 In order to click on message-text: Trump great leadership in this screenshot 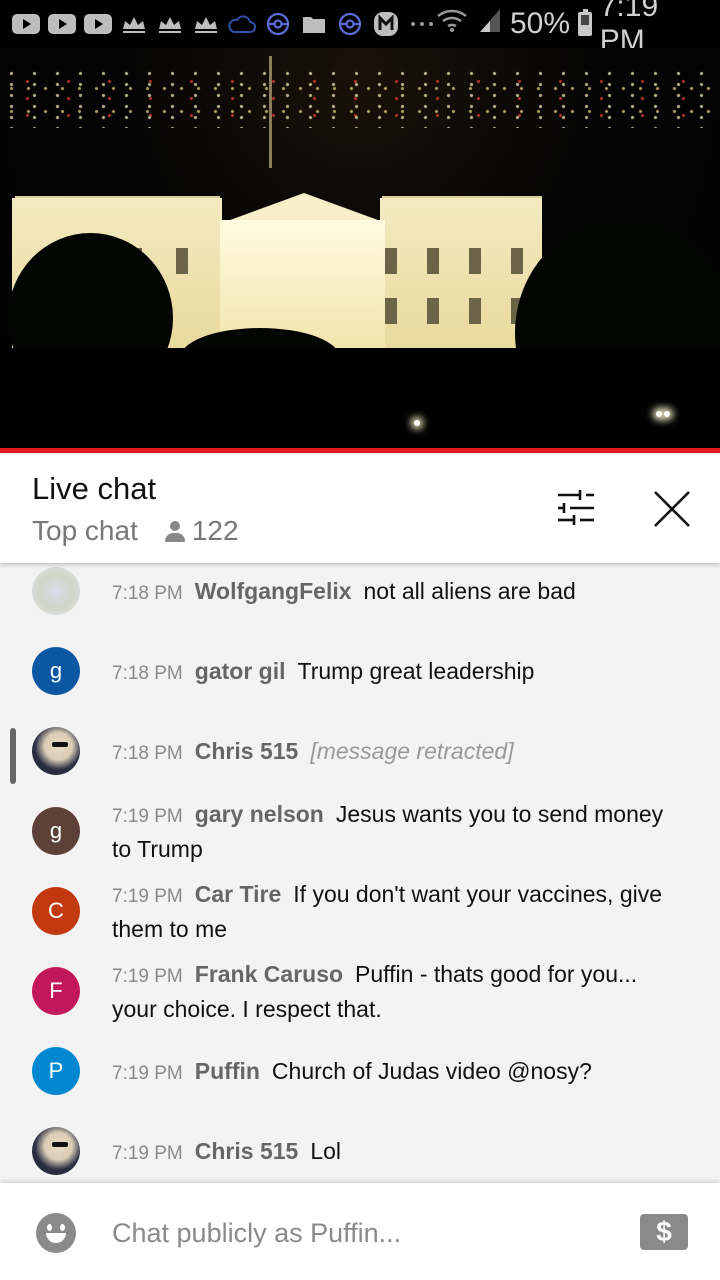, I will do `click(416, 671)`.